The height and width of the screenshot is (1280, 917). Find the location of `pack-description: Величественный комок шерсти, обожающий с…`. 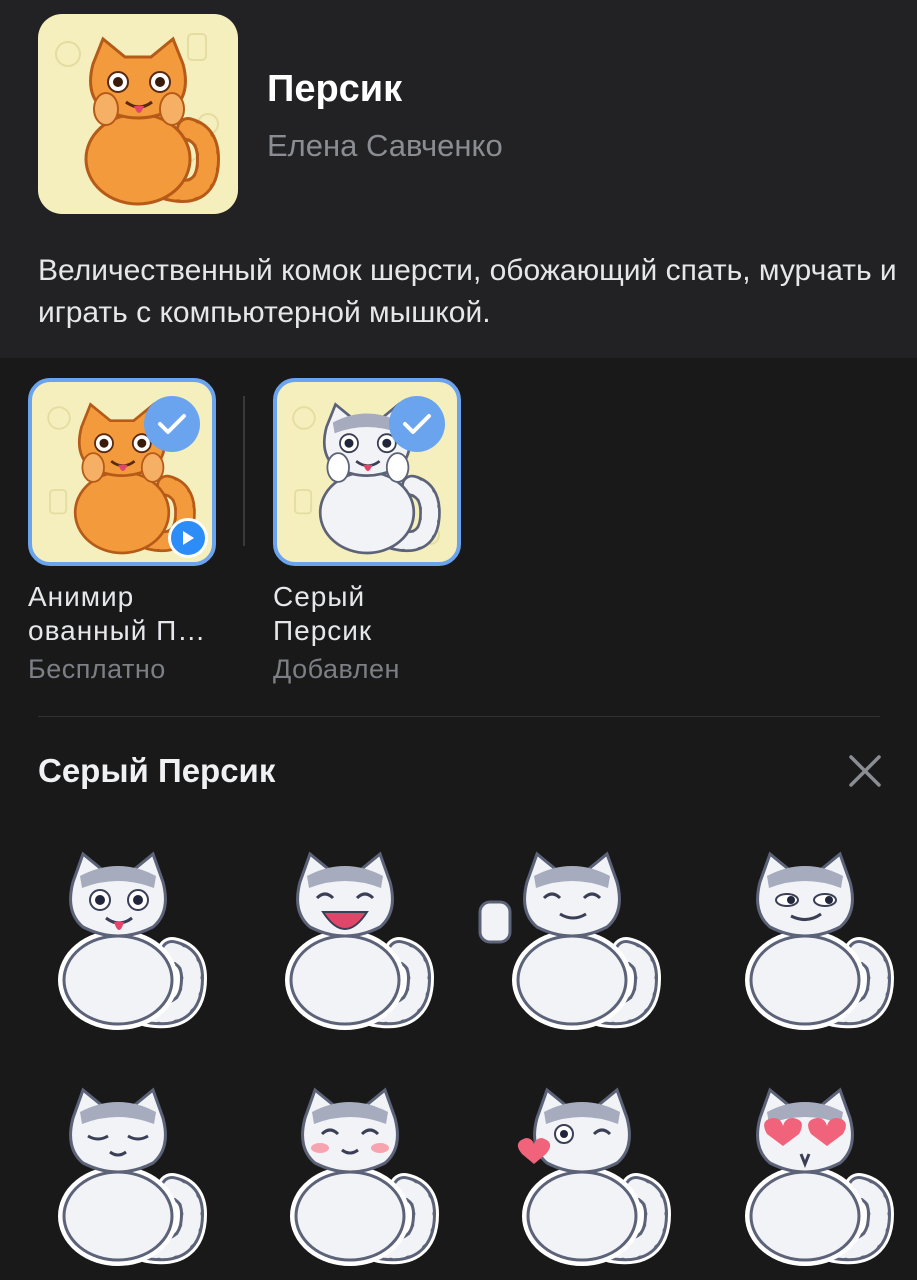

pack-description: Величественный комок шерсти, обожающий с… is located at coordinates (467, 291).